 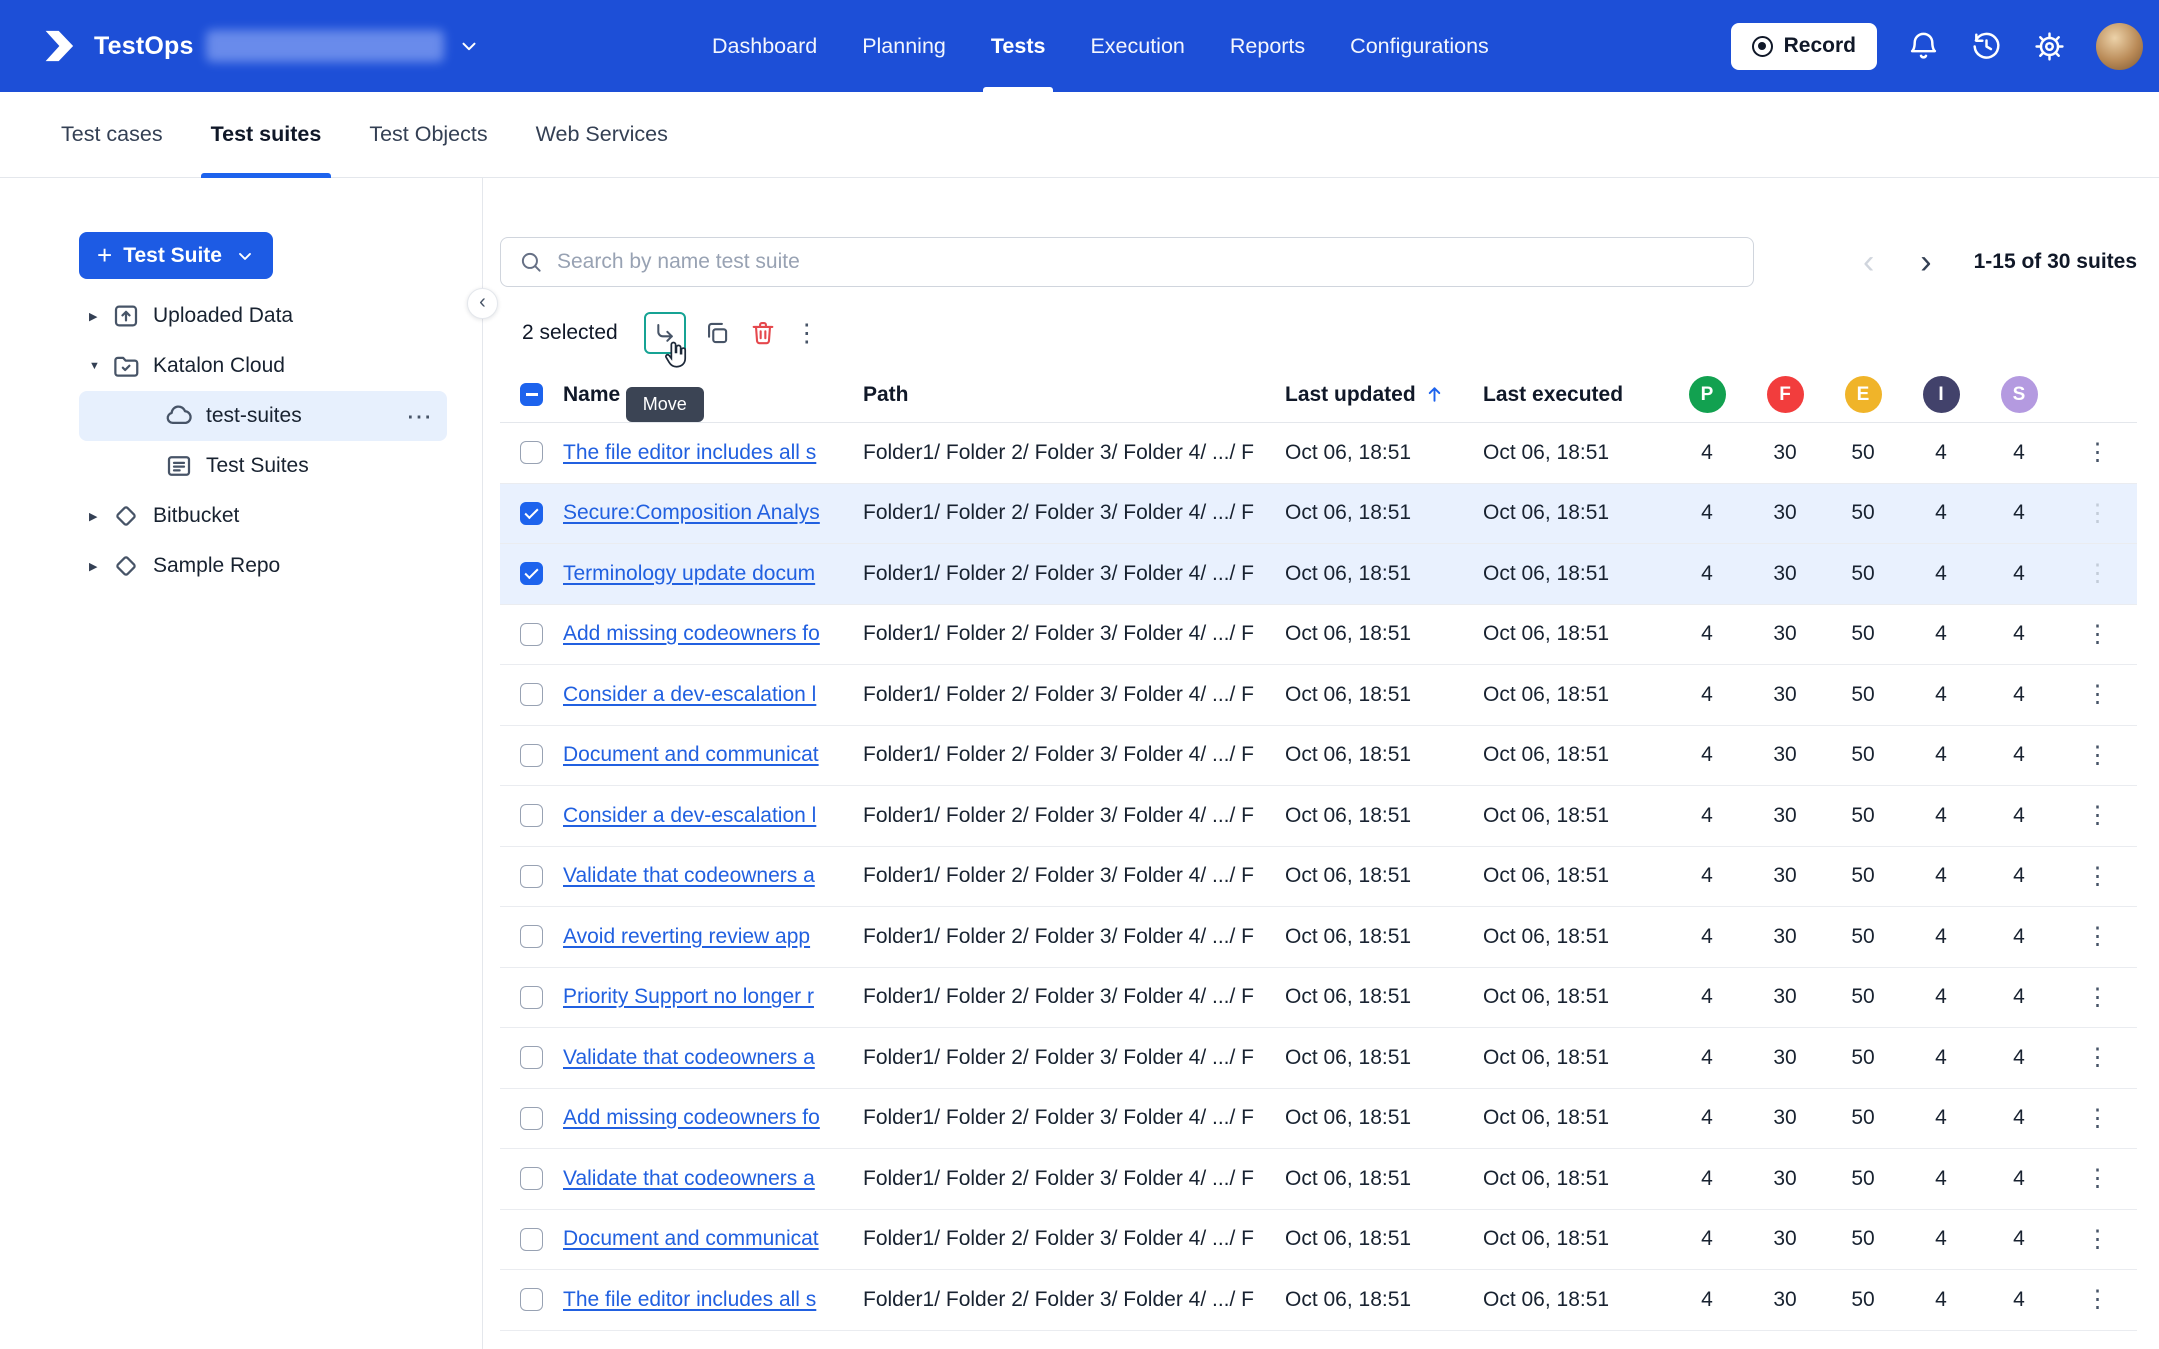 What do you see at coordinates (807, 333) in the screenshot?
I see `more-actions-button: ⋮` at bounding box center [807, 333].